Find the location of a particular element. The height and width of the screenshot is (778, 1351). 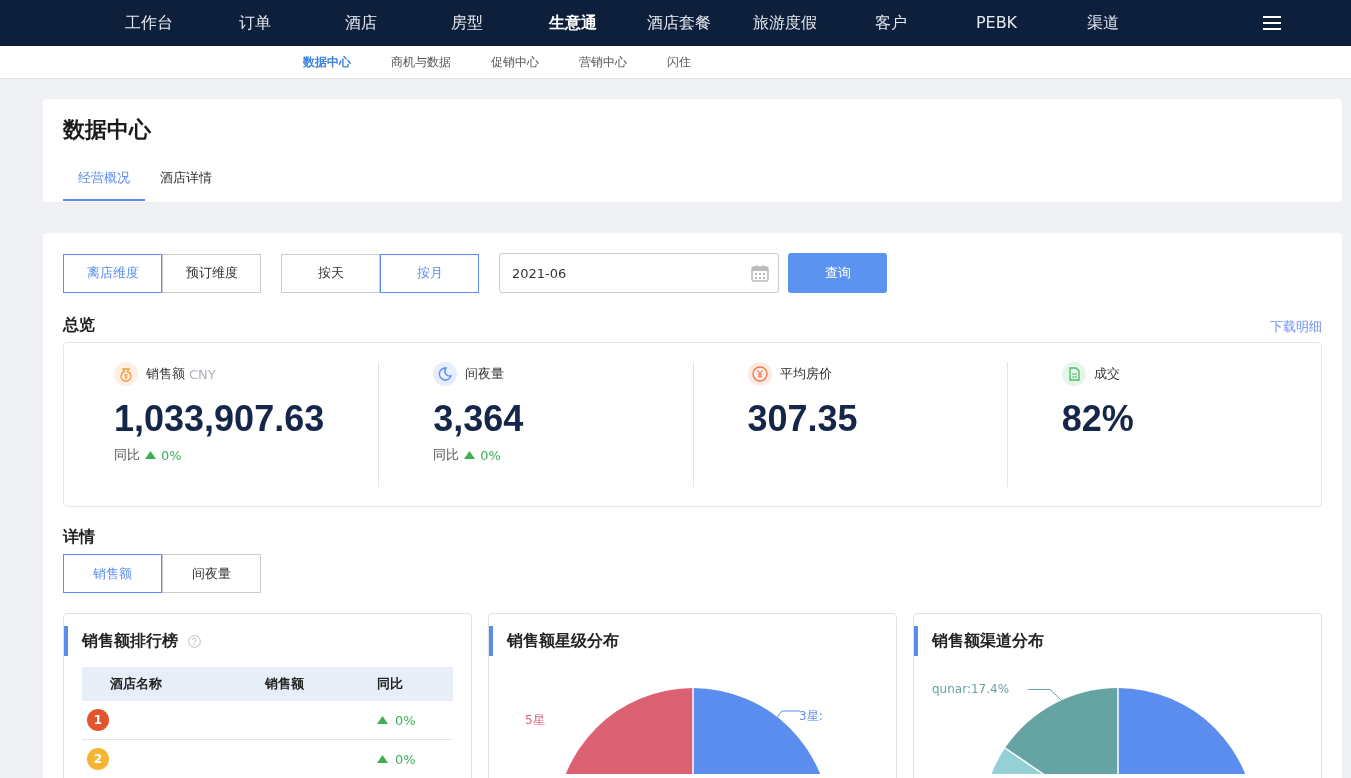

toggle-button: 预订维度 is located at coordinates (211, 273).